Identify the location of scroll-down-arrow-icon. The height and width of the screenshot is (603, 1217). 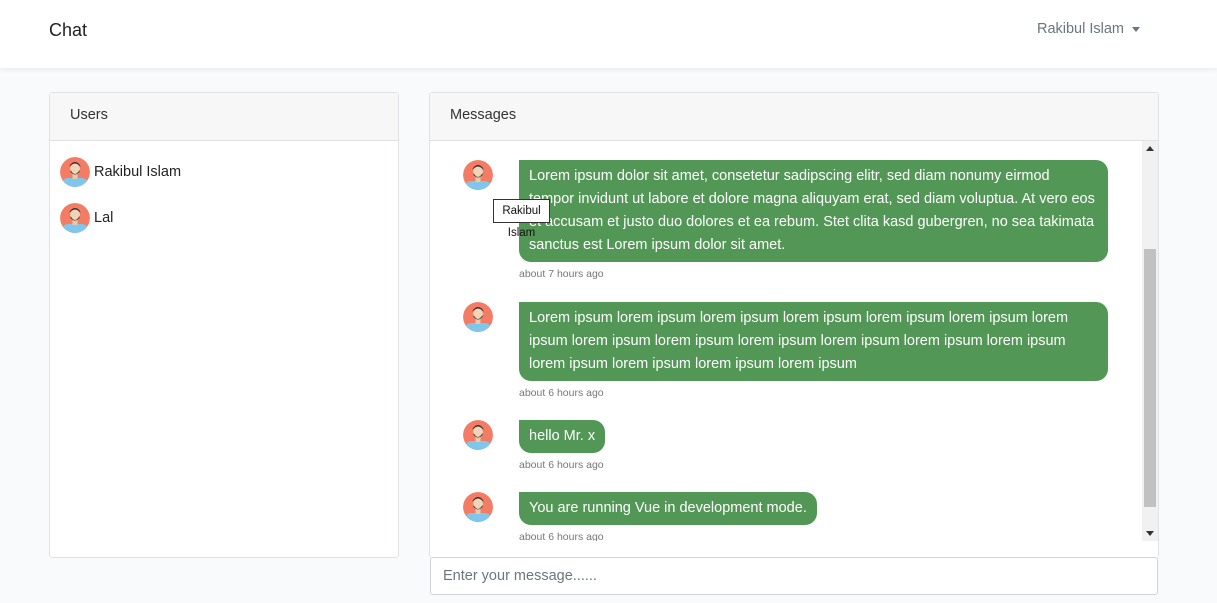
(1150, 533).